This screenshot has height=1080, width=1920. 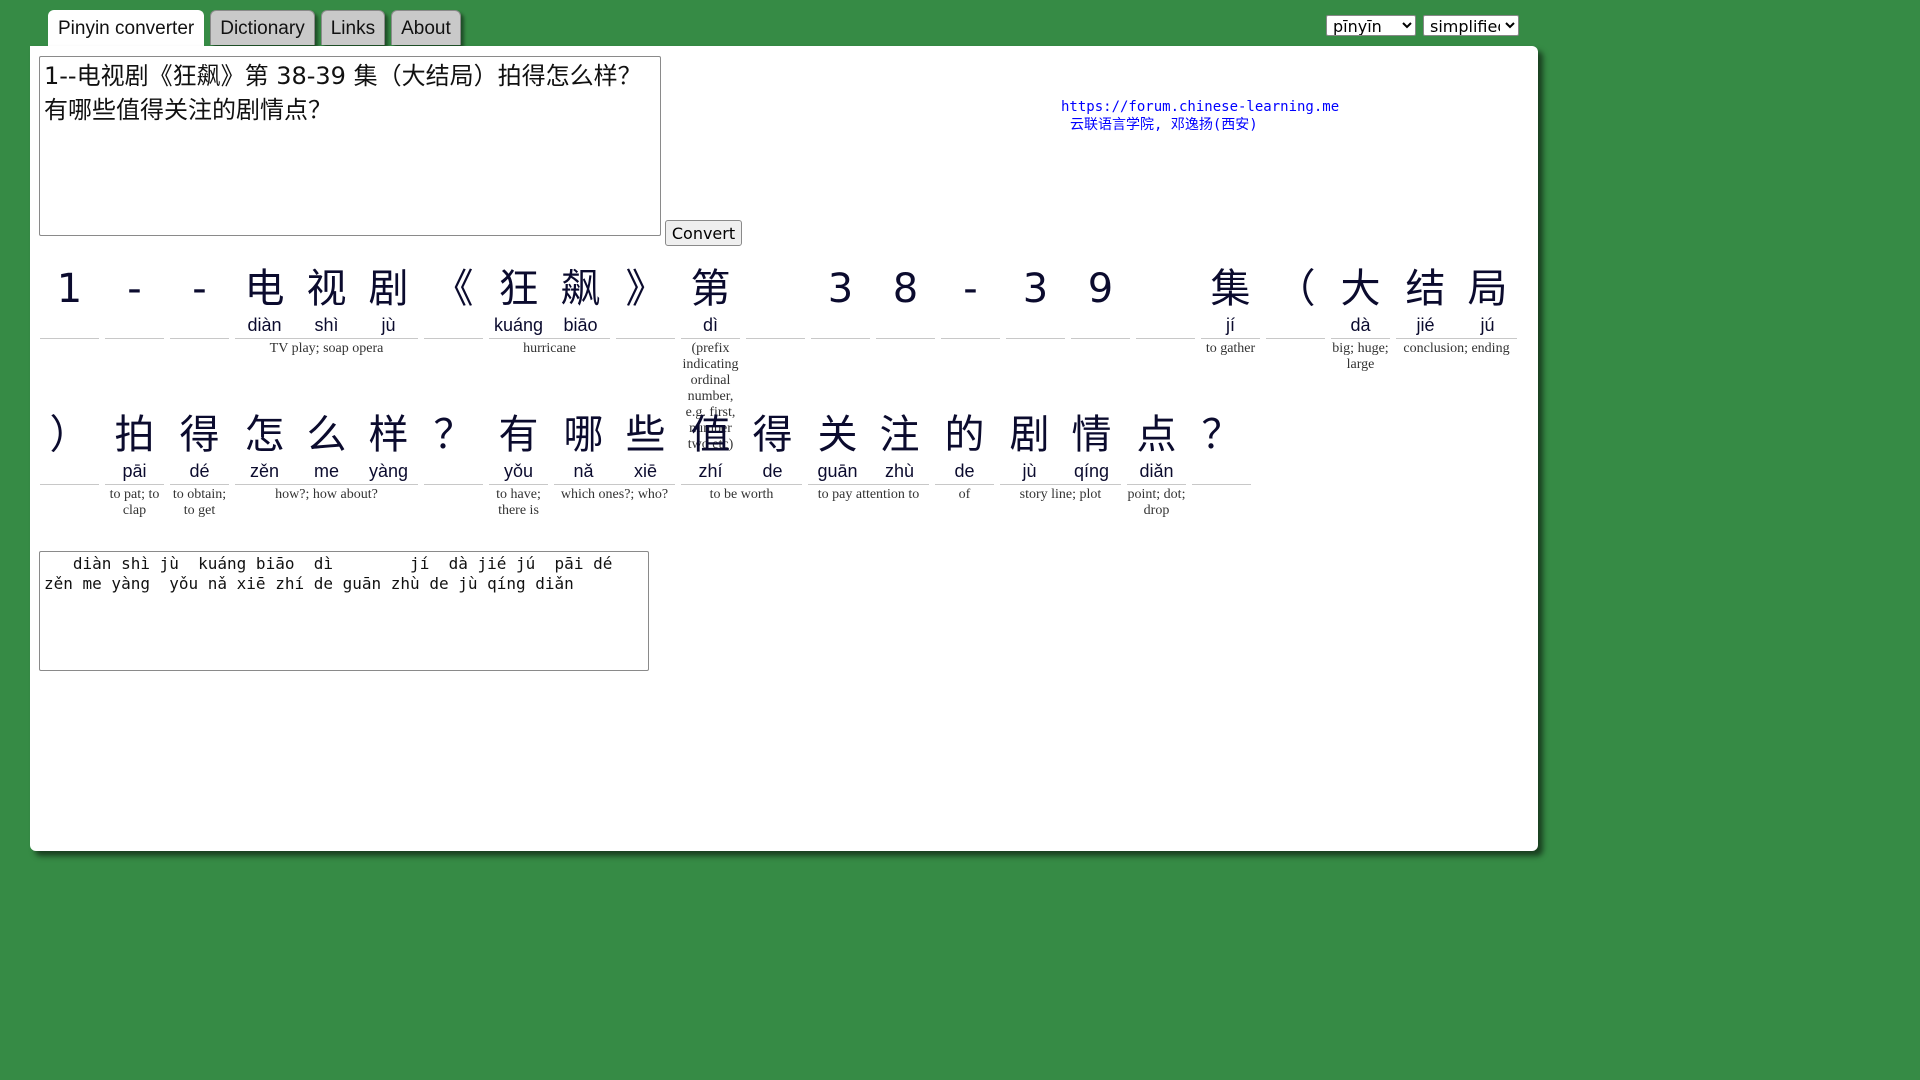 I want to click on gloss: to pat; to clap, so click(x=134, y=502).